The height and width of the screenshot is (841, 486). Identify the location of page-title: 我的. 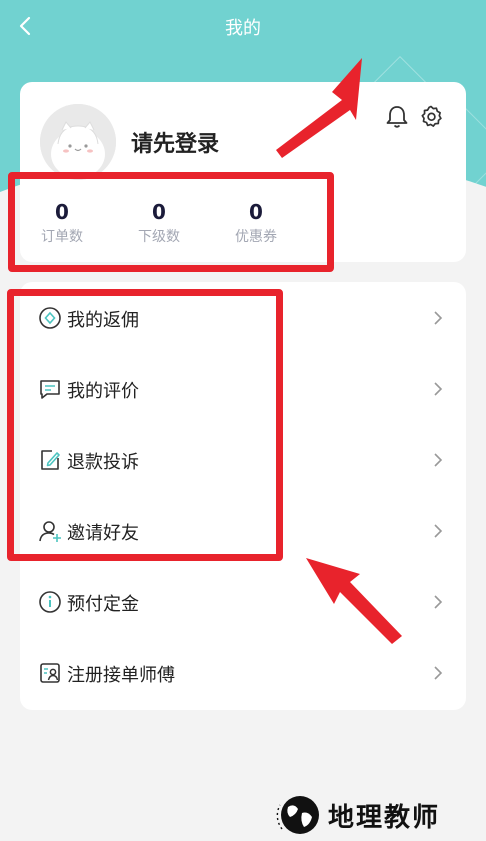
(243, 28).